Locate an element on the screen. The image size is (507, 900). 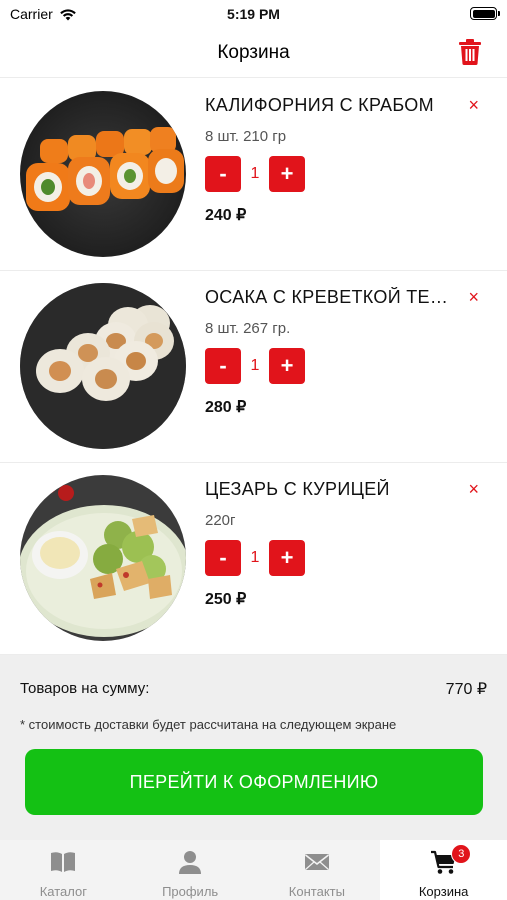
product-image-california-roll is located at coordinates (103, 174).